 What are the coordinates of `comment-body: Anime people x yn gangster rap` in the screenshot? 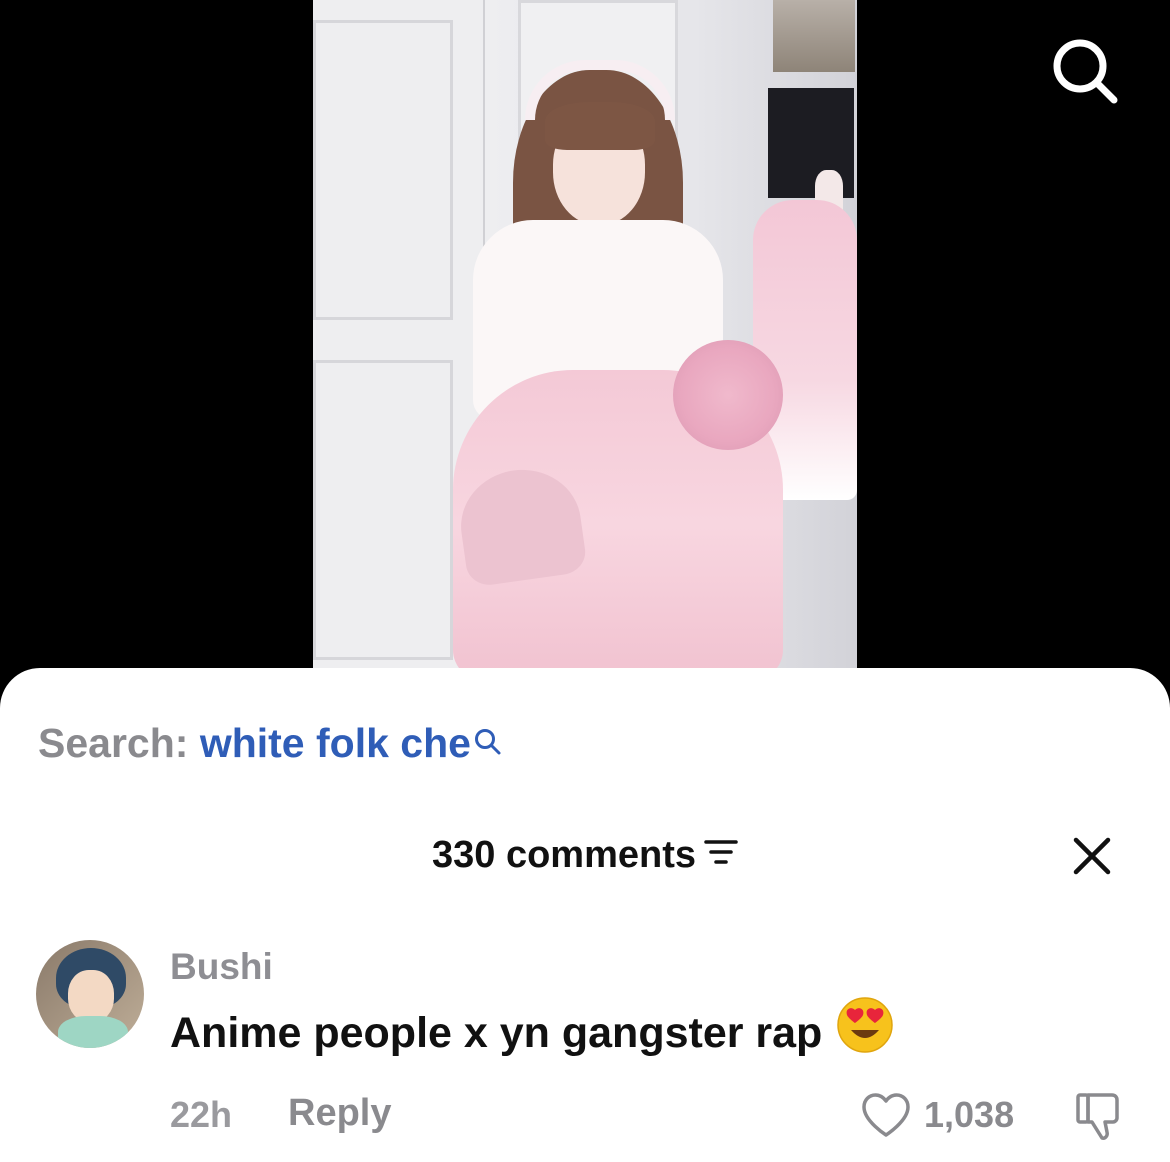 It's located at (532, 1031).